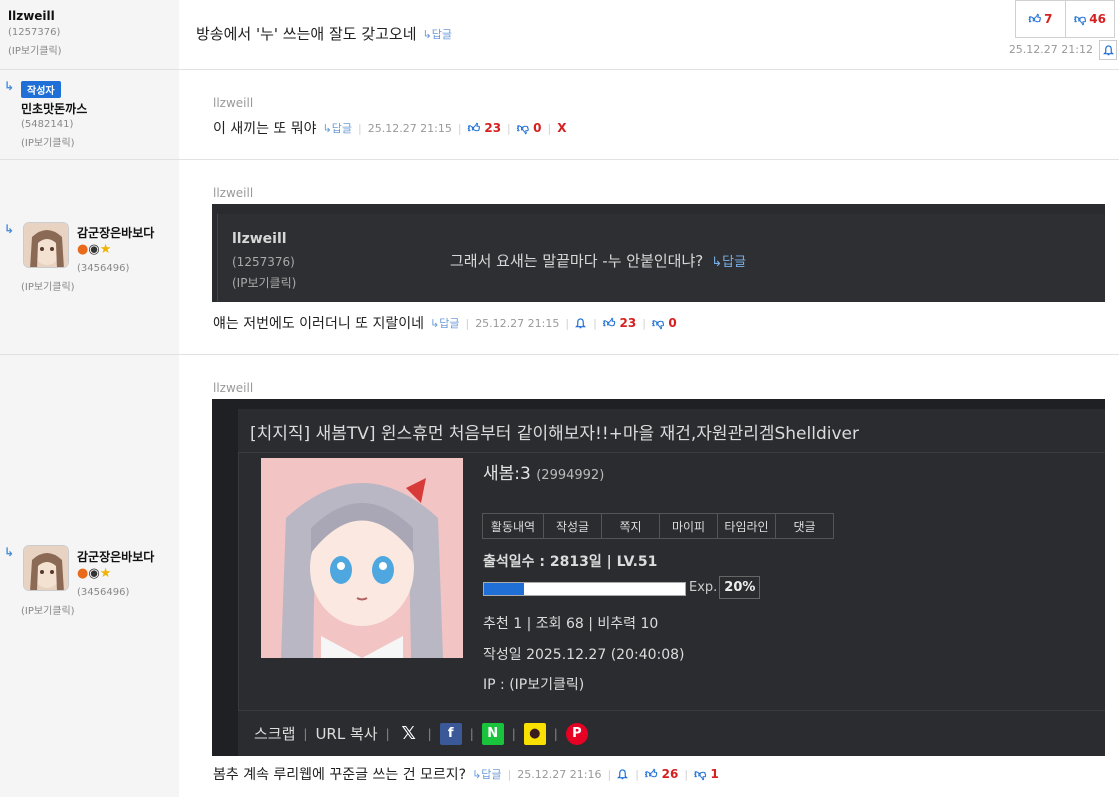  I want to click on quoted-author-nick: llzweill, so click(259, 239).